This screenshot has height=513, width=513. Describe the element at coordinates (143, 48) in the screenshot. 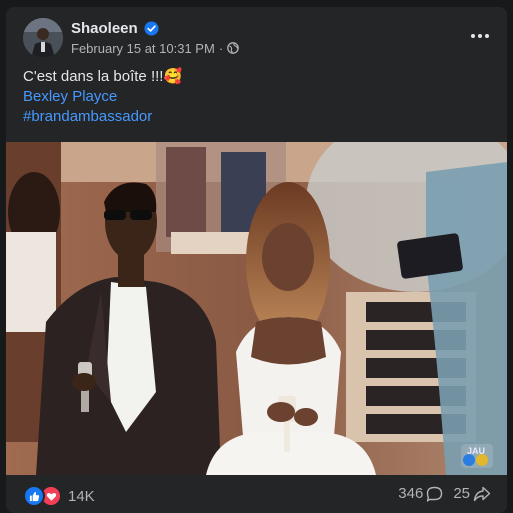

I see `post-timestamp: February 15 at 10:31 PM` at that location.